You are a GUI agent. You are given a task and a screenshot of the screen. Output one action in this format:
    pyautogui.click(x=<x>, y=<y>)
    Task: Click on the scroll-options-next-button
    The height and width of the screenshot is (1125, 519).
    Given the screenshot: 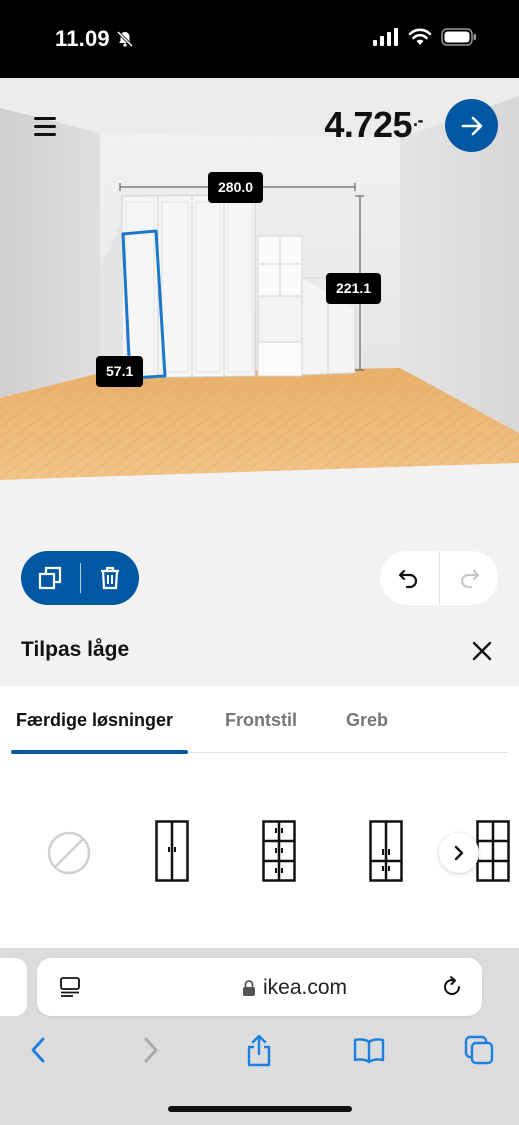 What is the action you would take?
    pyautogui.click(x=459, y=853)
    